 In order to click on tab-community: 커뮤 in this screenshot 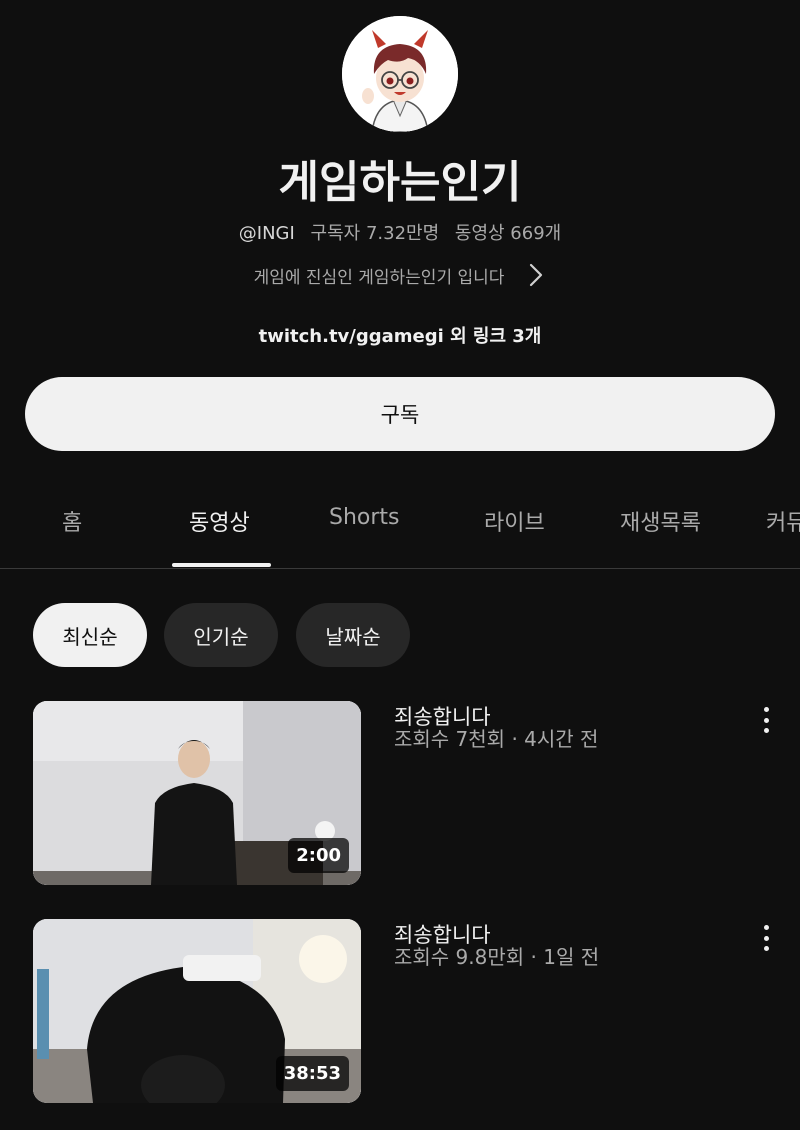, I will do `click(783, 521)`.